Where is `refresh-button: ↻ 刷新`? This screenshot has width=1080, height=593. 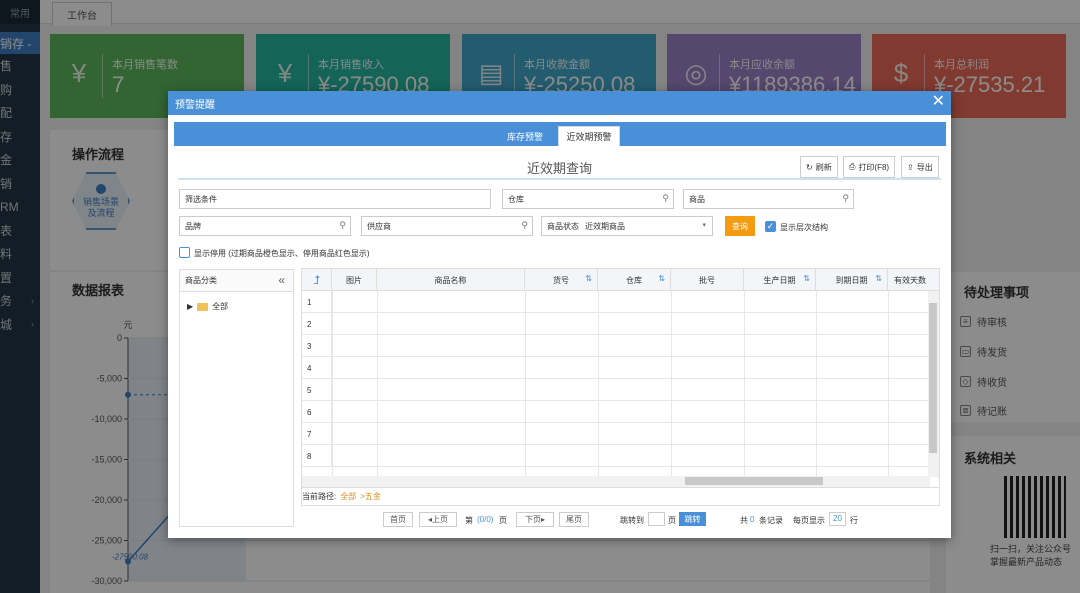
refresh-button: ↻ 刷新 is located at coordinates (819, 167).